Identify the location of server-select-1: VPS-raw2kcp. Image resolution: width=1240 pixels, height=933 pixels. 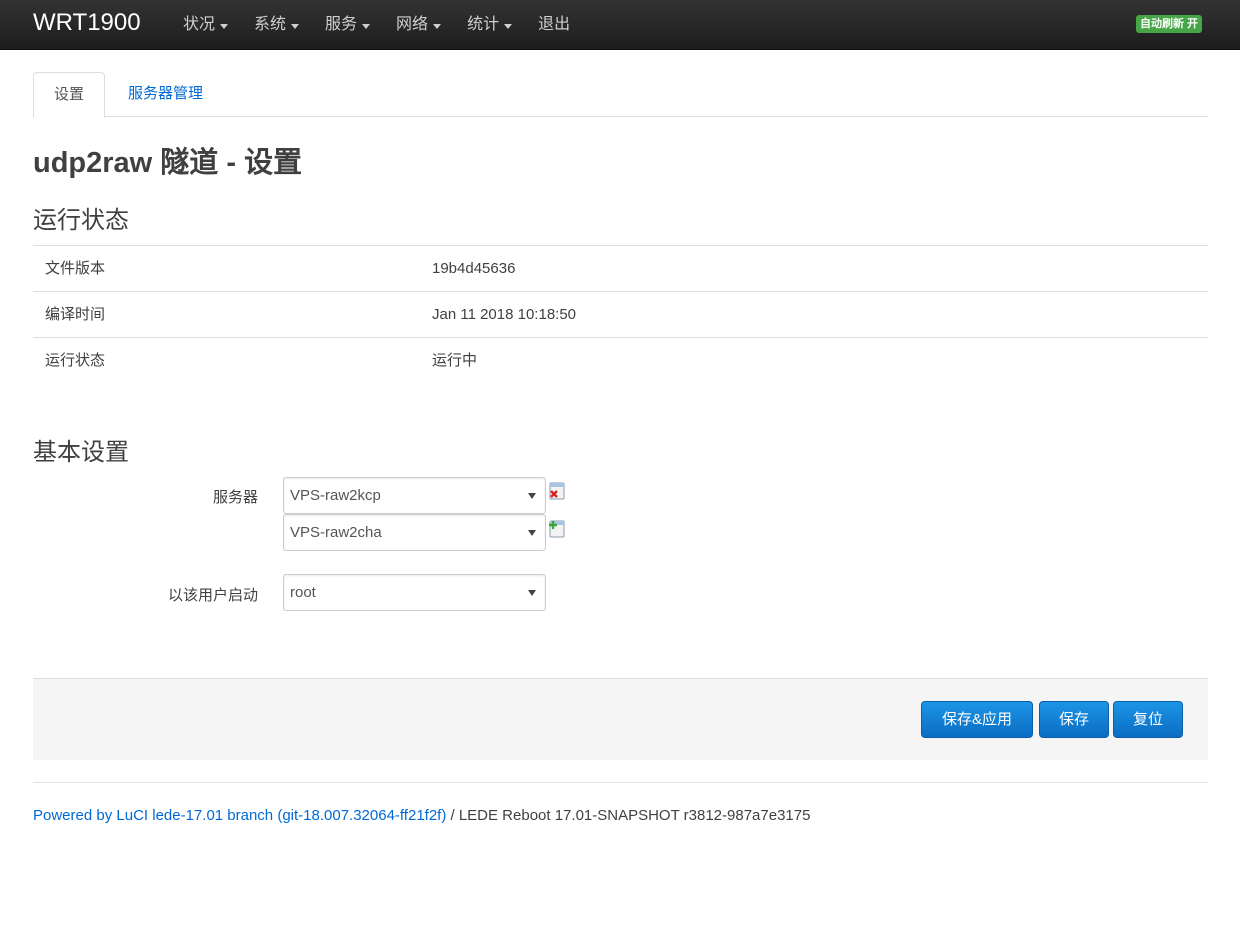
(414, 495).